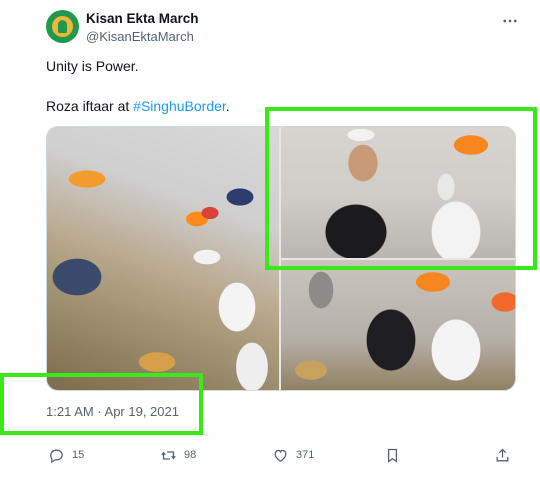 The width and height of the screenshot is (540, 481). I want to click on user-handle: @KisanEktaMarch, so click(140, 36).